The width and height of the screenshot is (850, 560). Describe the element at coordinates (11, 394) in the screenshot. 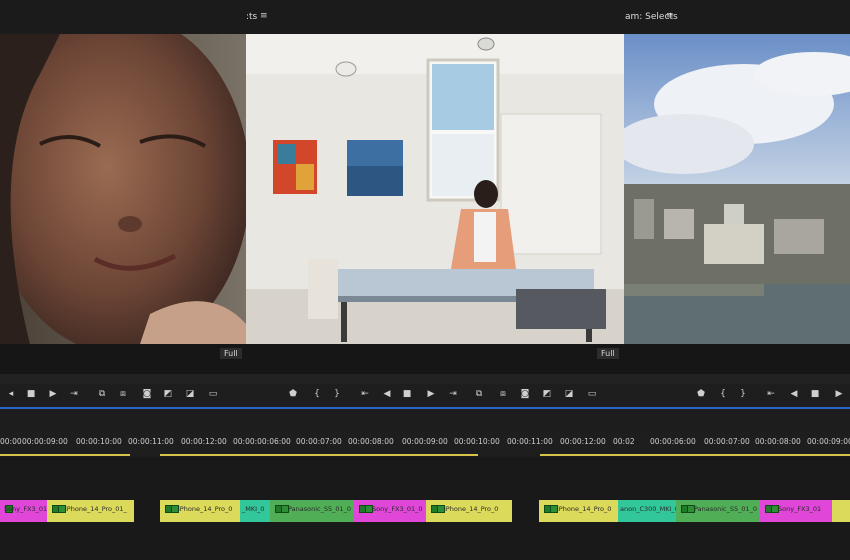

I see `go-in-icon: ◂` at that location.